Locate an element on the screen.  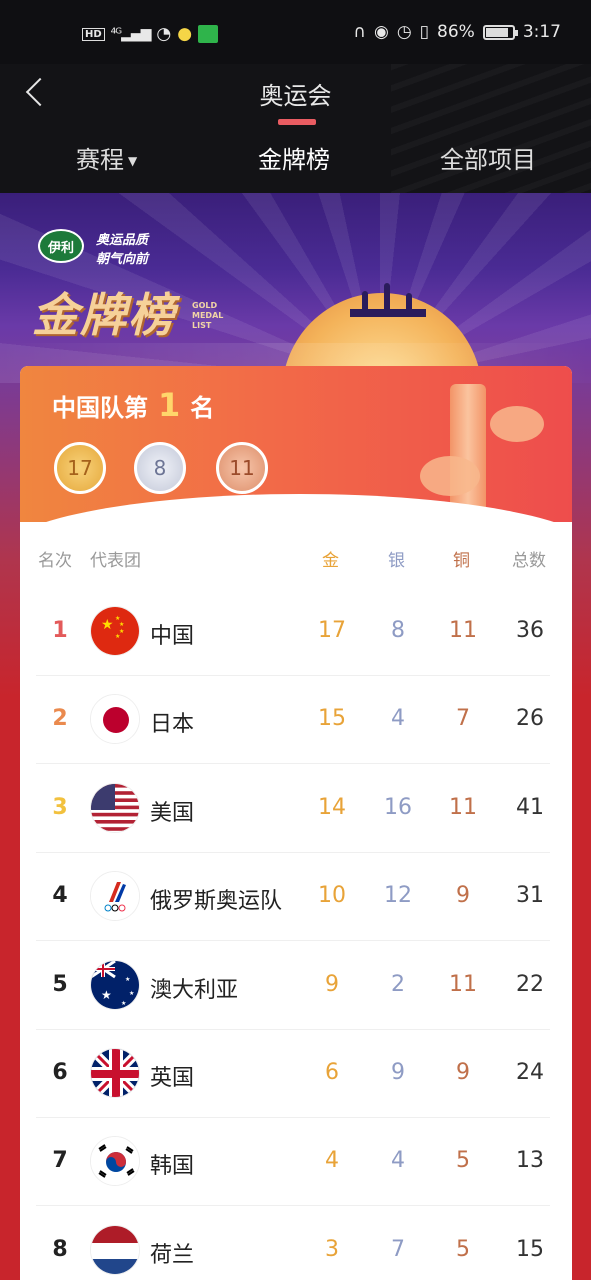
row-total: 36 is located at coordinates (530, 630).